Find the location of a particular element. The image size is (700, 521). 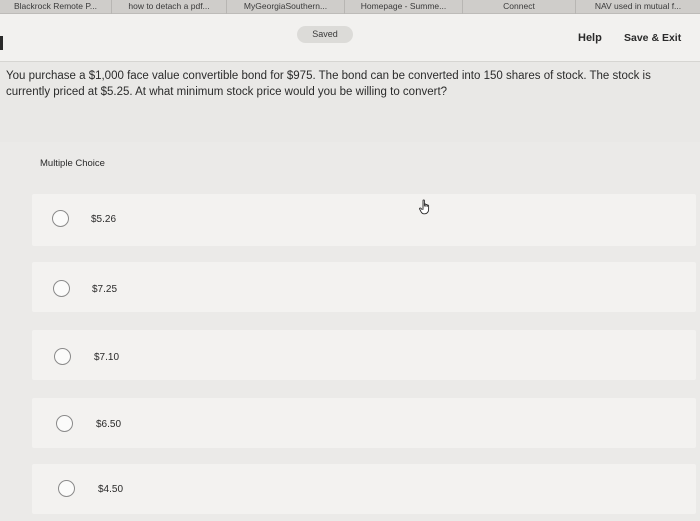

multiple-choice-label: Multiple Choice is located at coordinates (72, 163).